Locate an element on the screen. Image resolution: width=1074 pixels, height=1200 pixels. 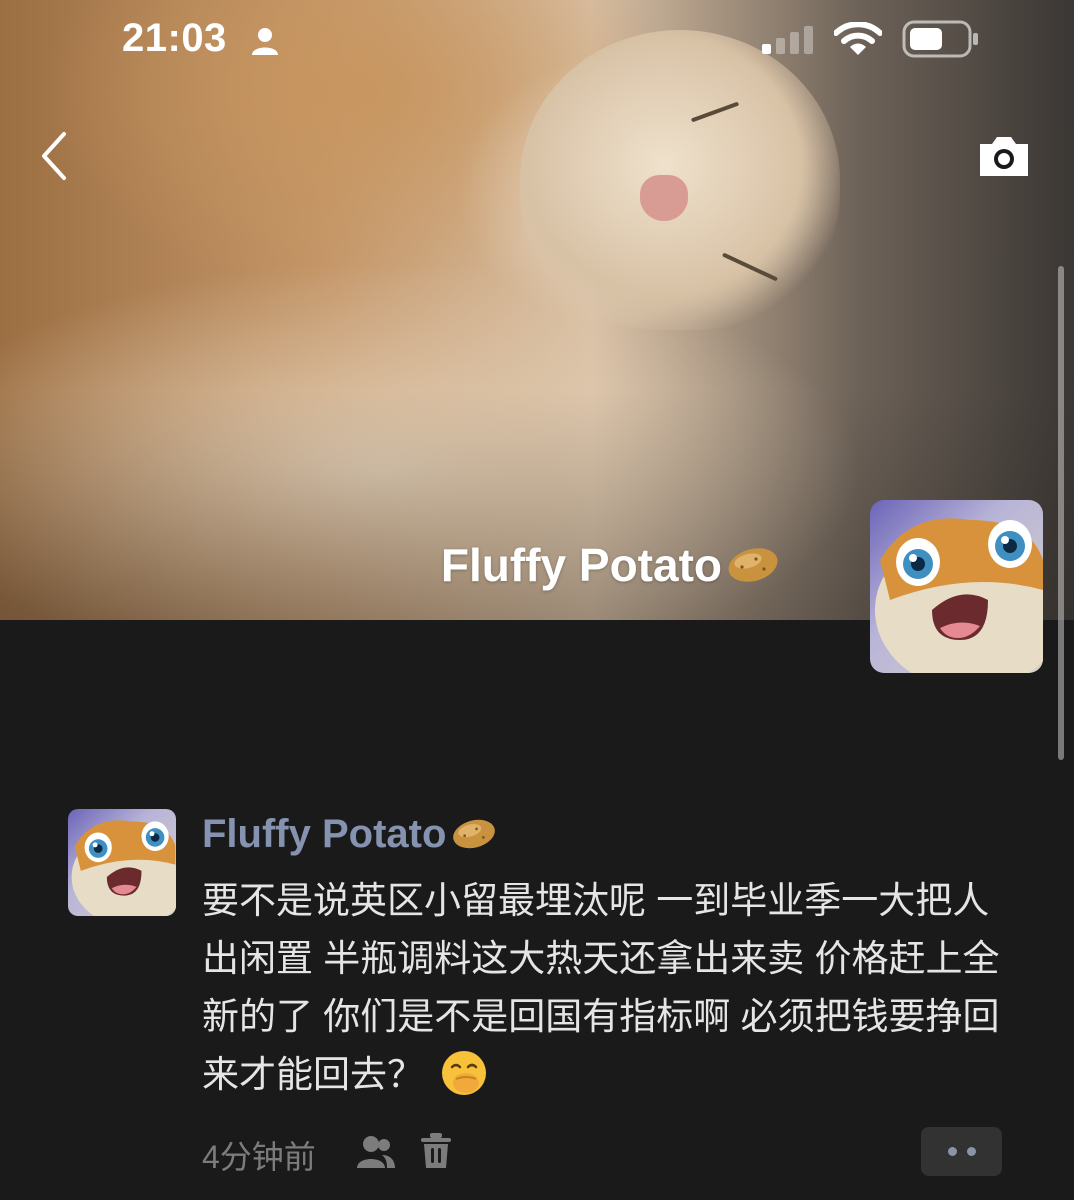
people-icon is located at coordinates (376, 1152).